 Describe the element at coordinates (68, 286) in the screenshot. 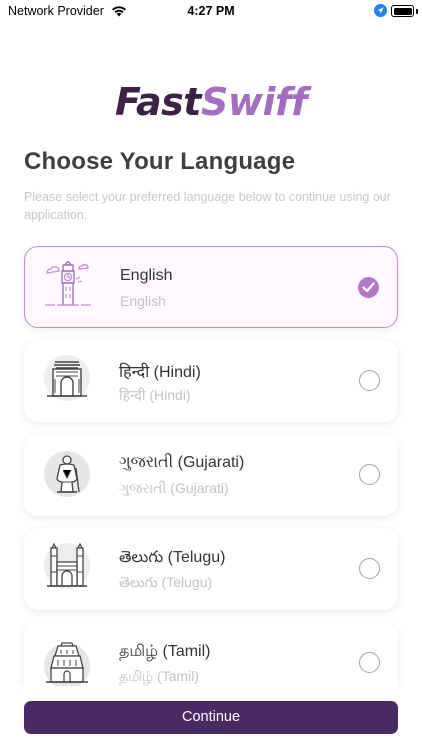

I see `big-ben-icon` at that location.